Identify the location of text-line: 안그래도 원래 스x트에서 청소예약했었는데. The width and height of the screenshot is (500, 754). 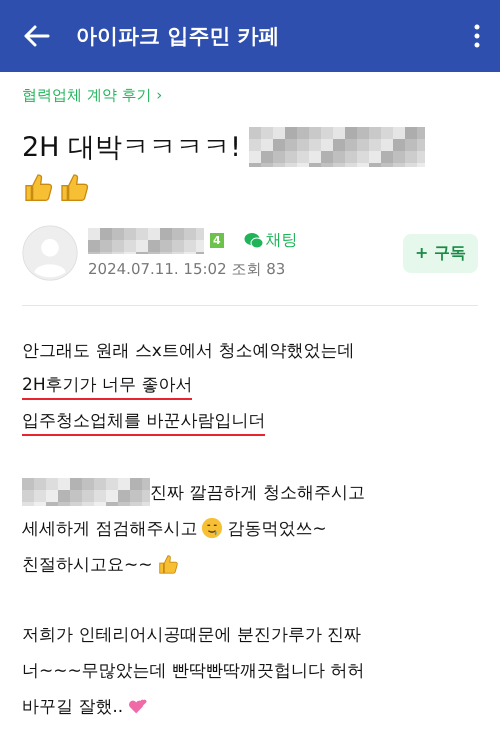
(188, 351).